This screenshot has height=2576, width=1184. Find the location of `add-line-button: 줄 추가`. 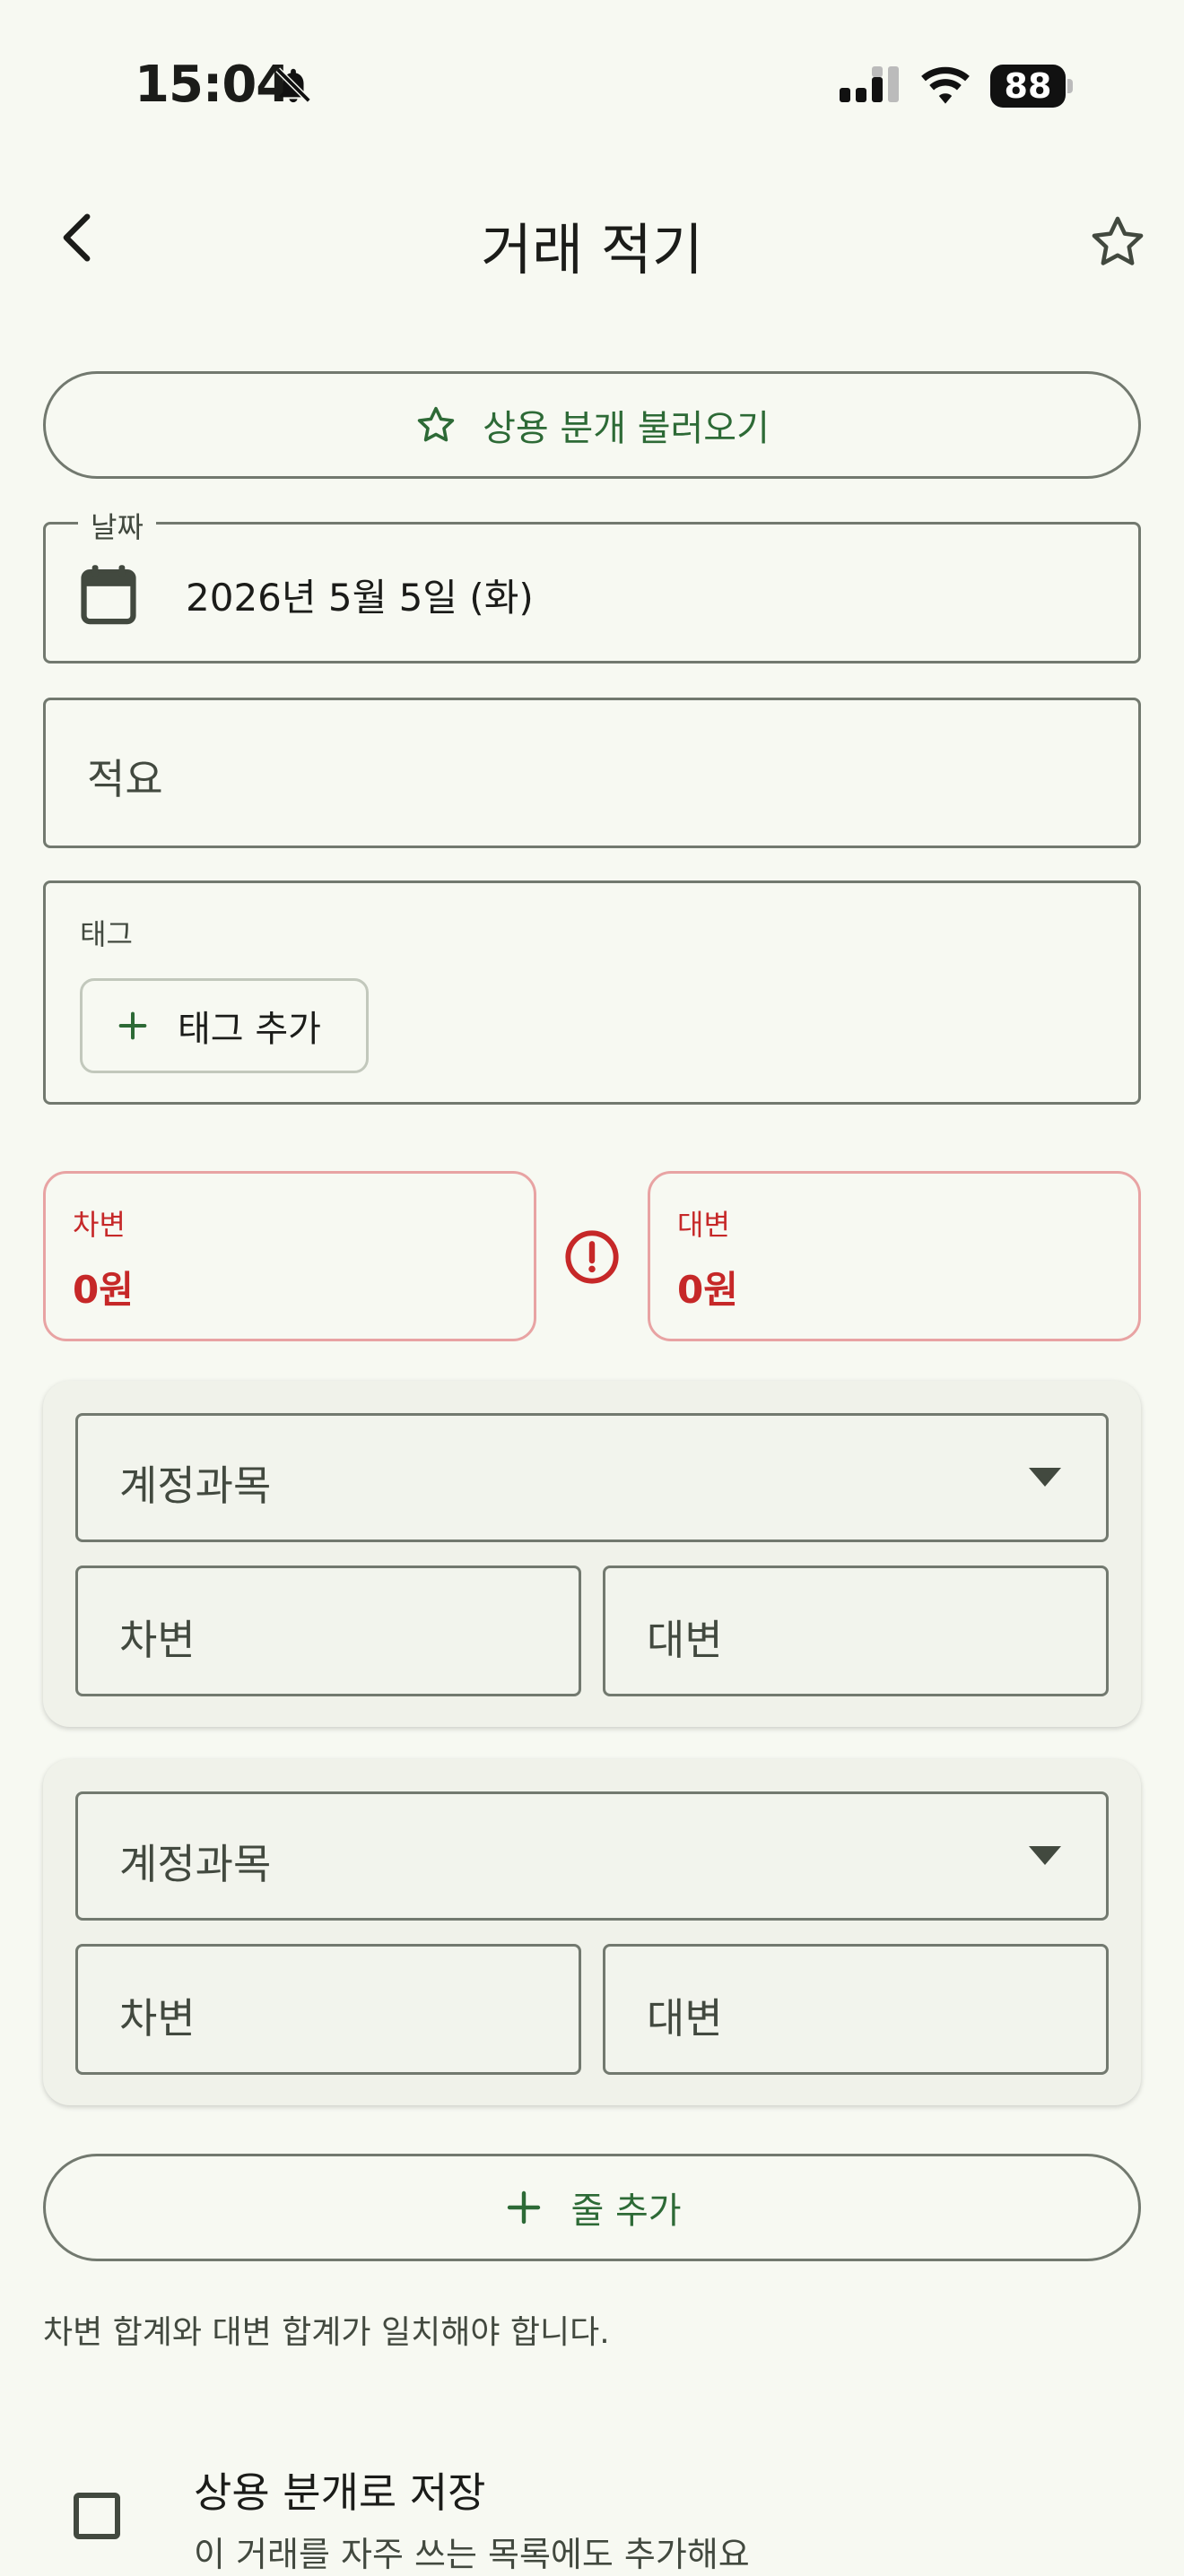

add-line-button: 줄 추가 is located at coordinates (592, 2207).